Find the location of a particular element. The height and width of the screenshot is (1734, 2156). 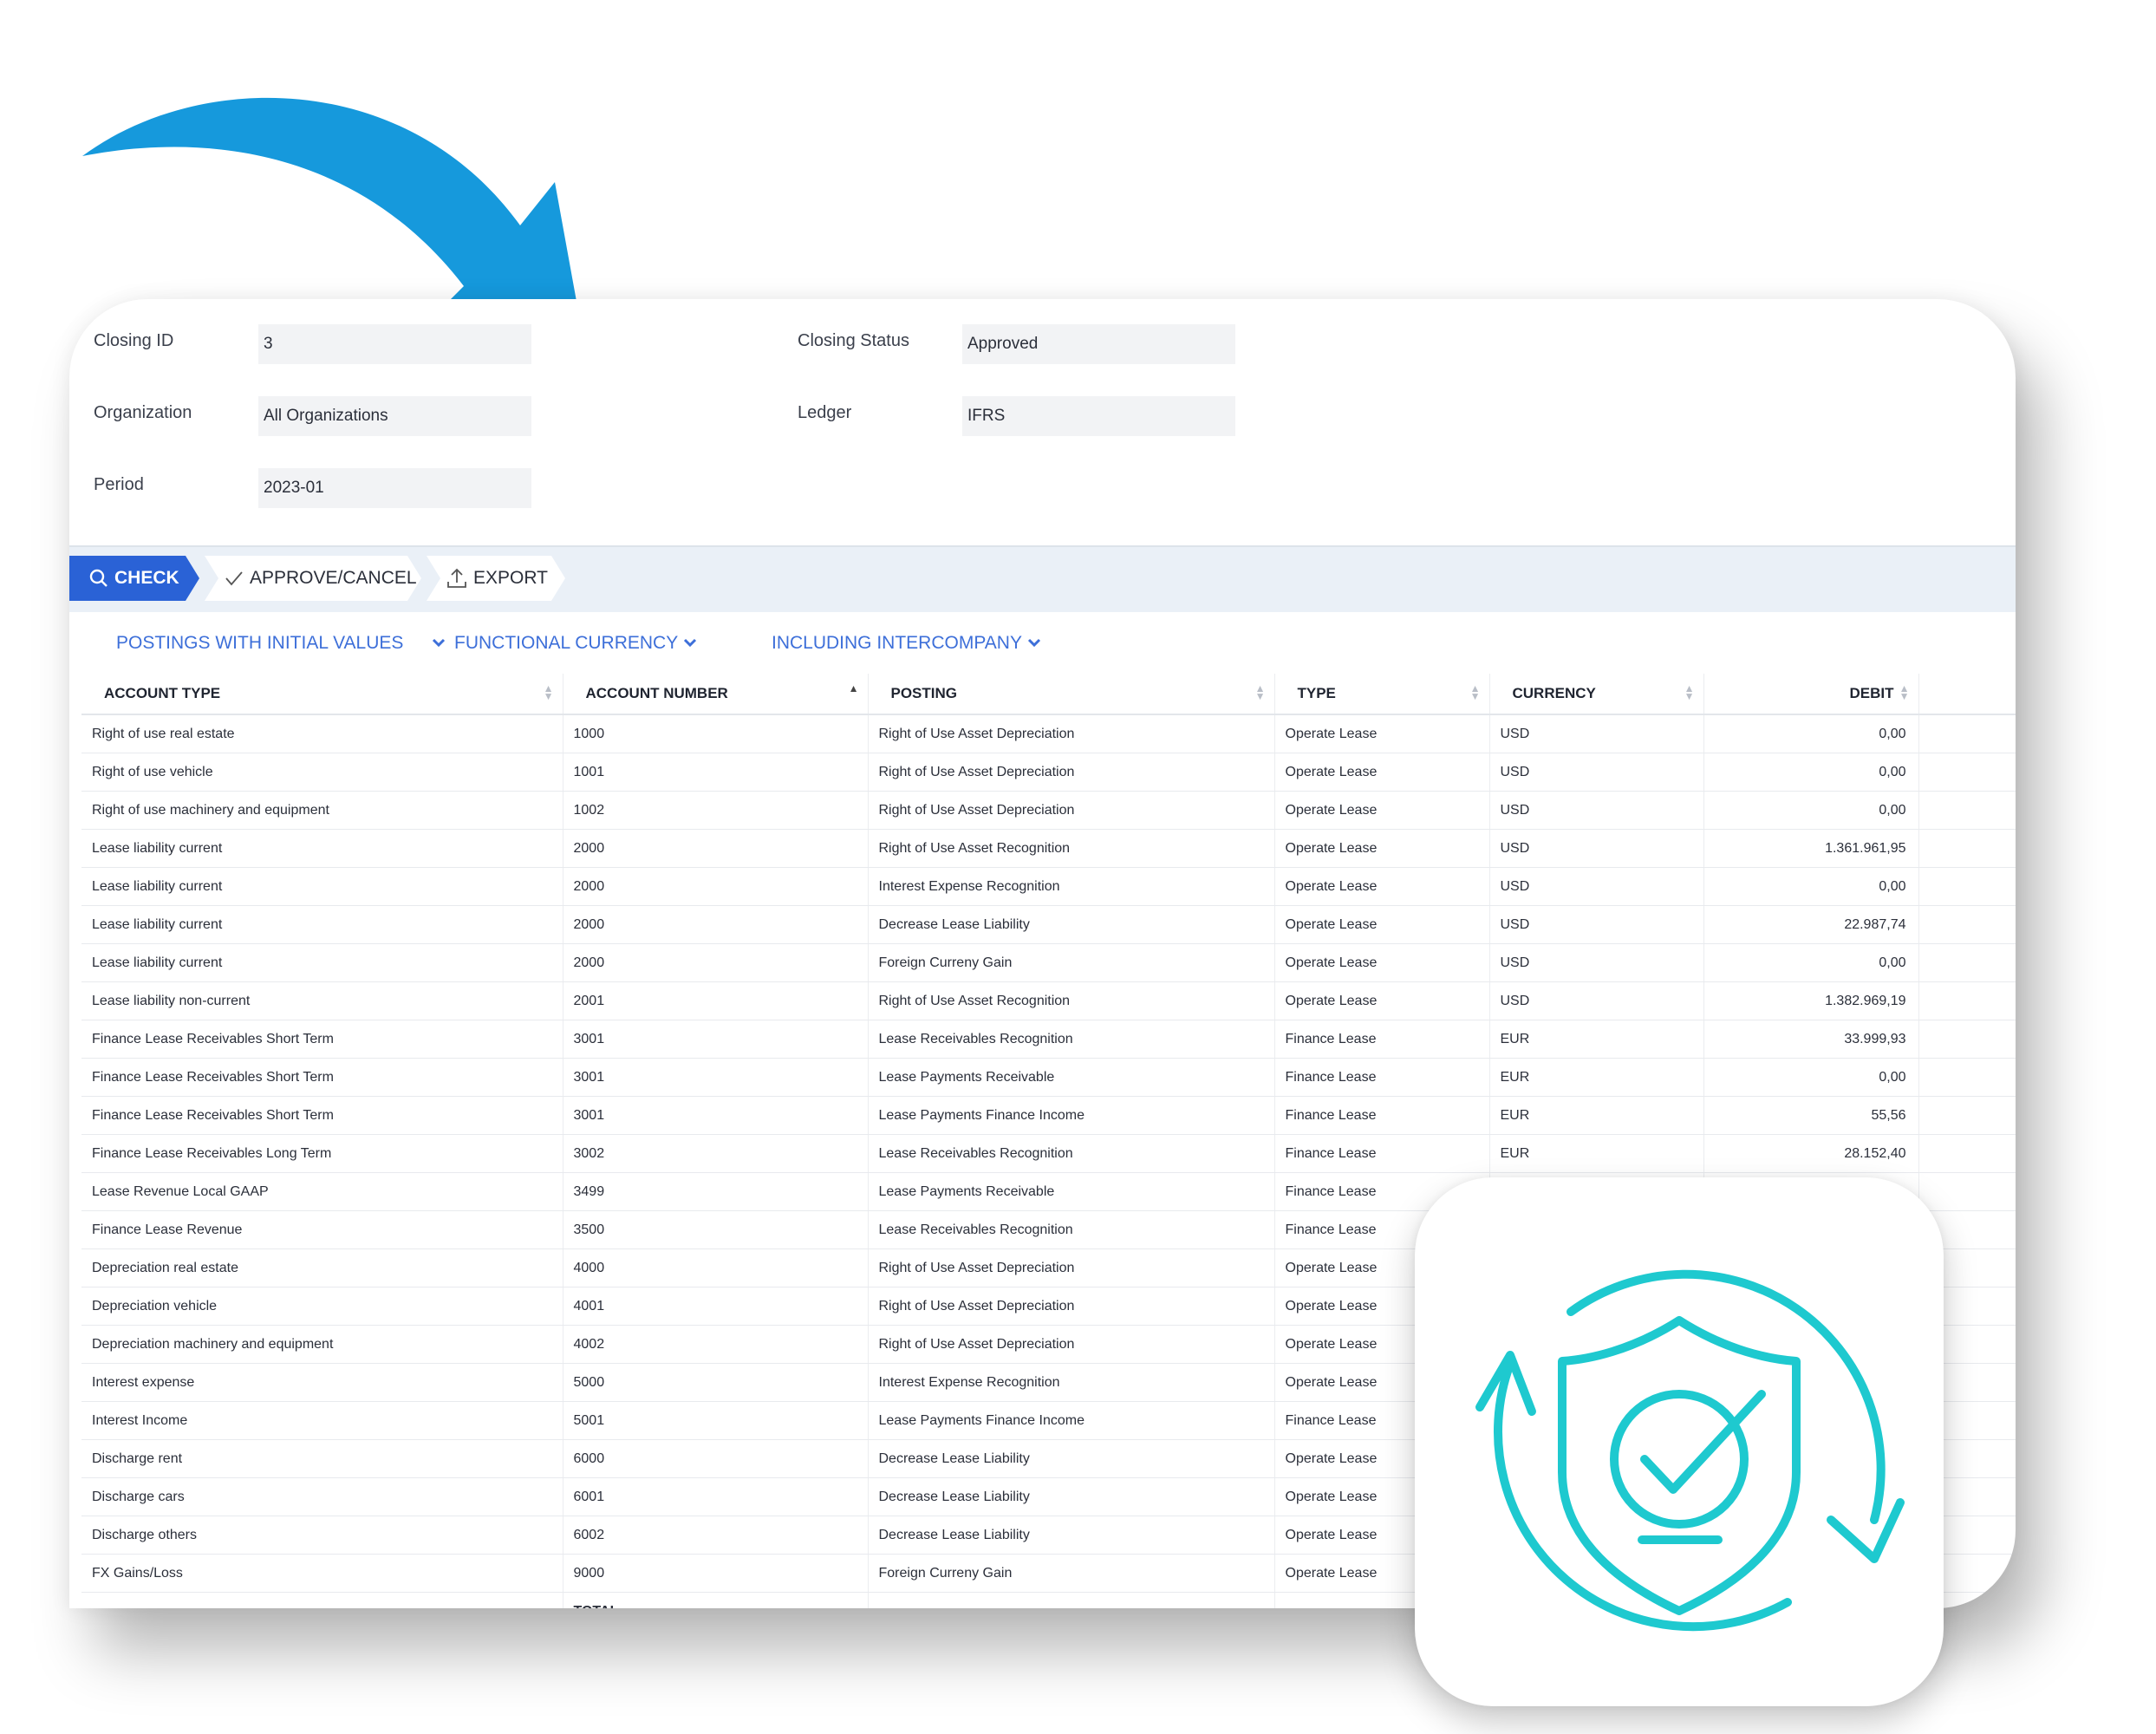

column-header-label: ACCOUNT TYPE is located at coordinates (163, 693).